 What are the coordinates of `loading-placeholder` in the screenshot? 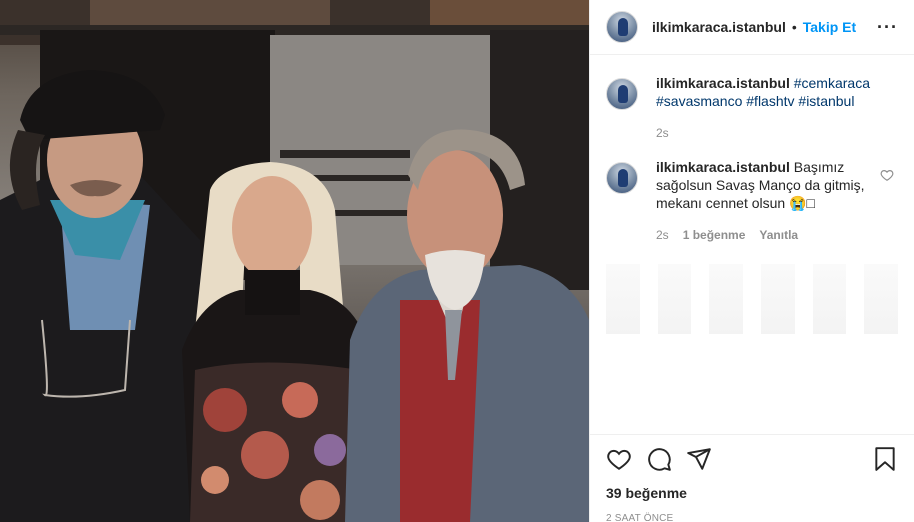 It's located at (752, 299).